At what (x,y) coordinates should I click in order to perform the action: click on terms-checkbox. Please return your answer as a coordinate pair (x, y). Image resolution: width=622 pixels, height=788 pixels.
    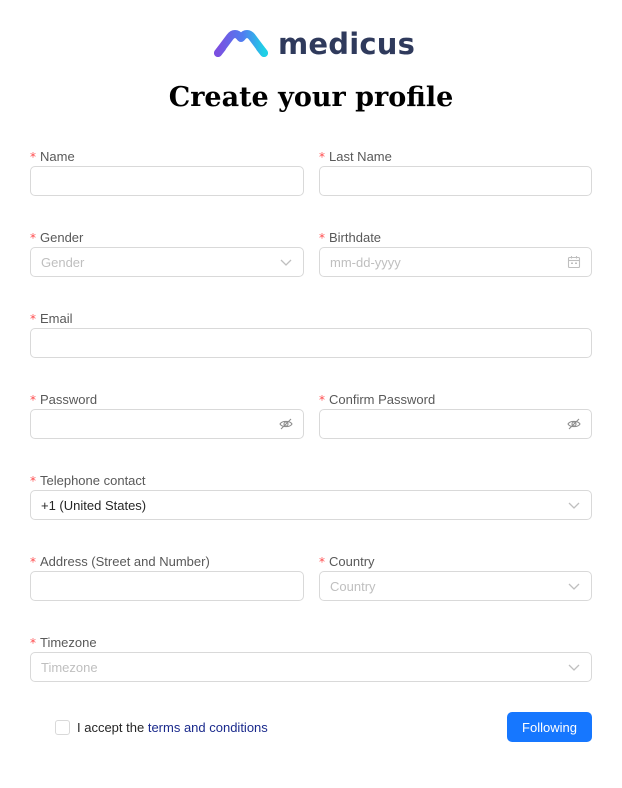
    Looking at the image, I should click on (62, 727).